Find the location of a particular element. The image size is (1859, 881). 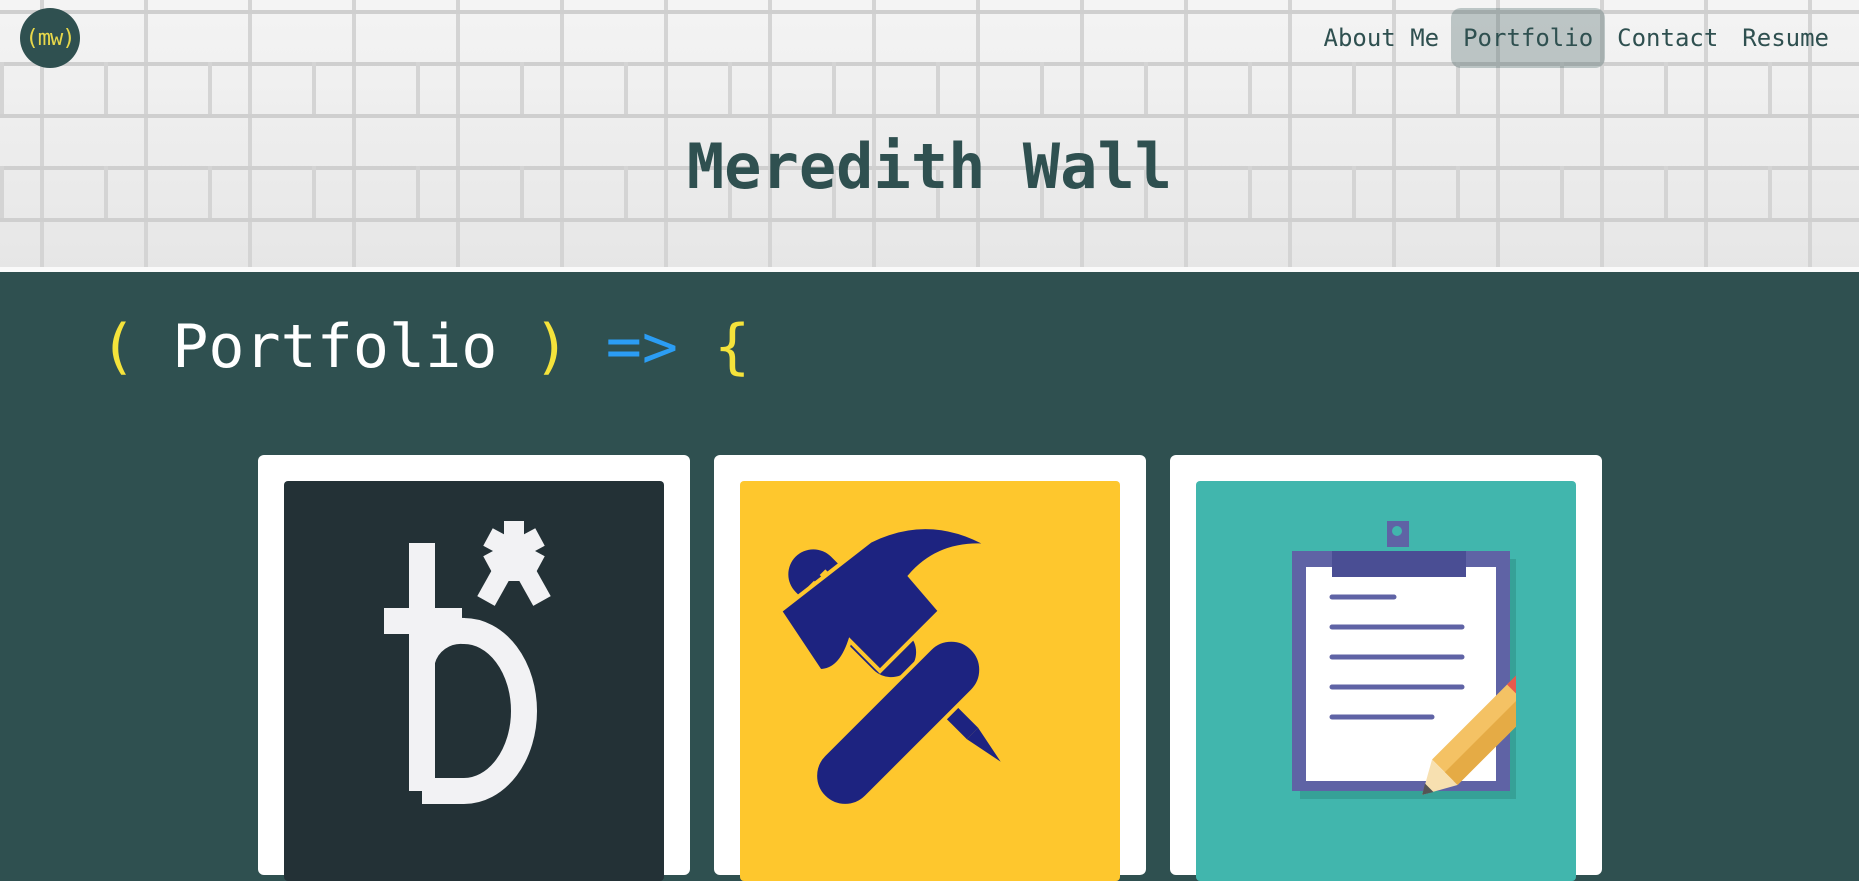

hammer-screwdriver-icon is located at coordinates (889, 666).